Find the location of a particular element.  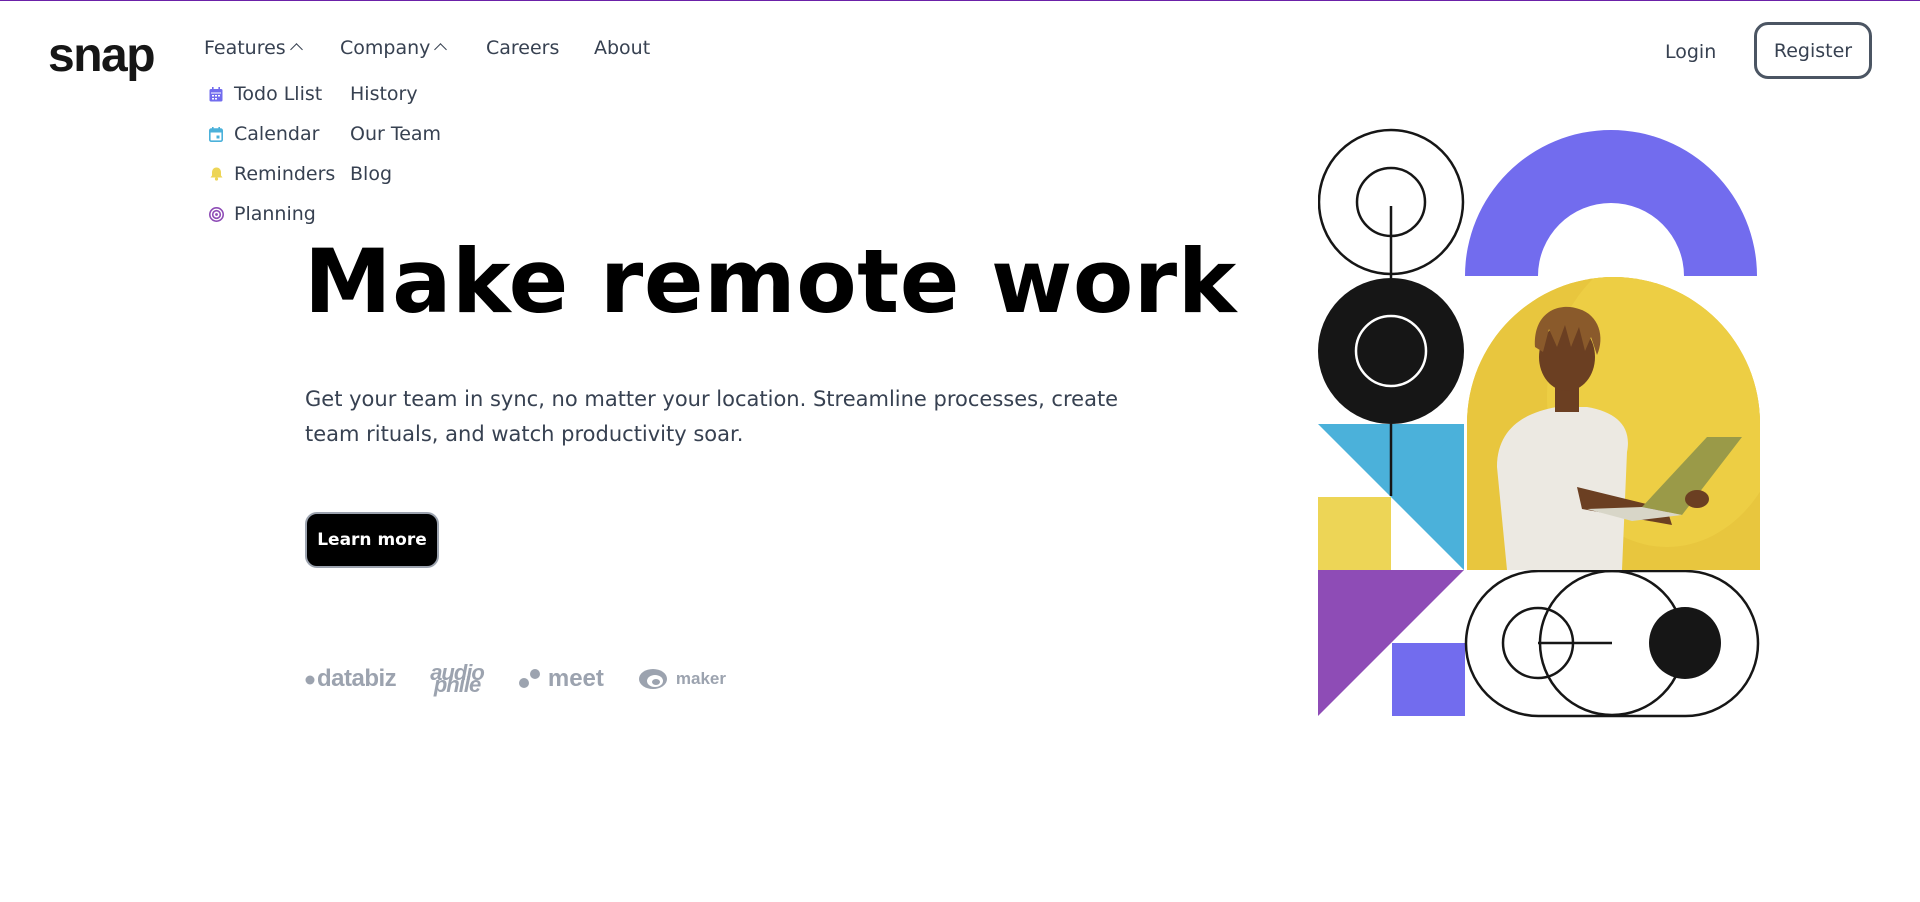

features-item-label: Reminders is located at coordinates (285, 174).